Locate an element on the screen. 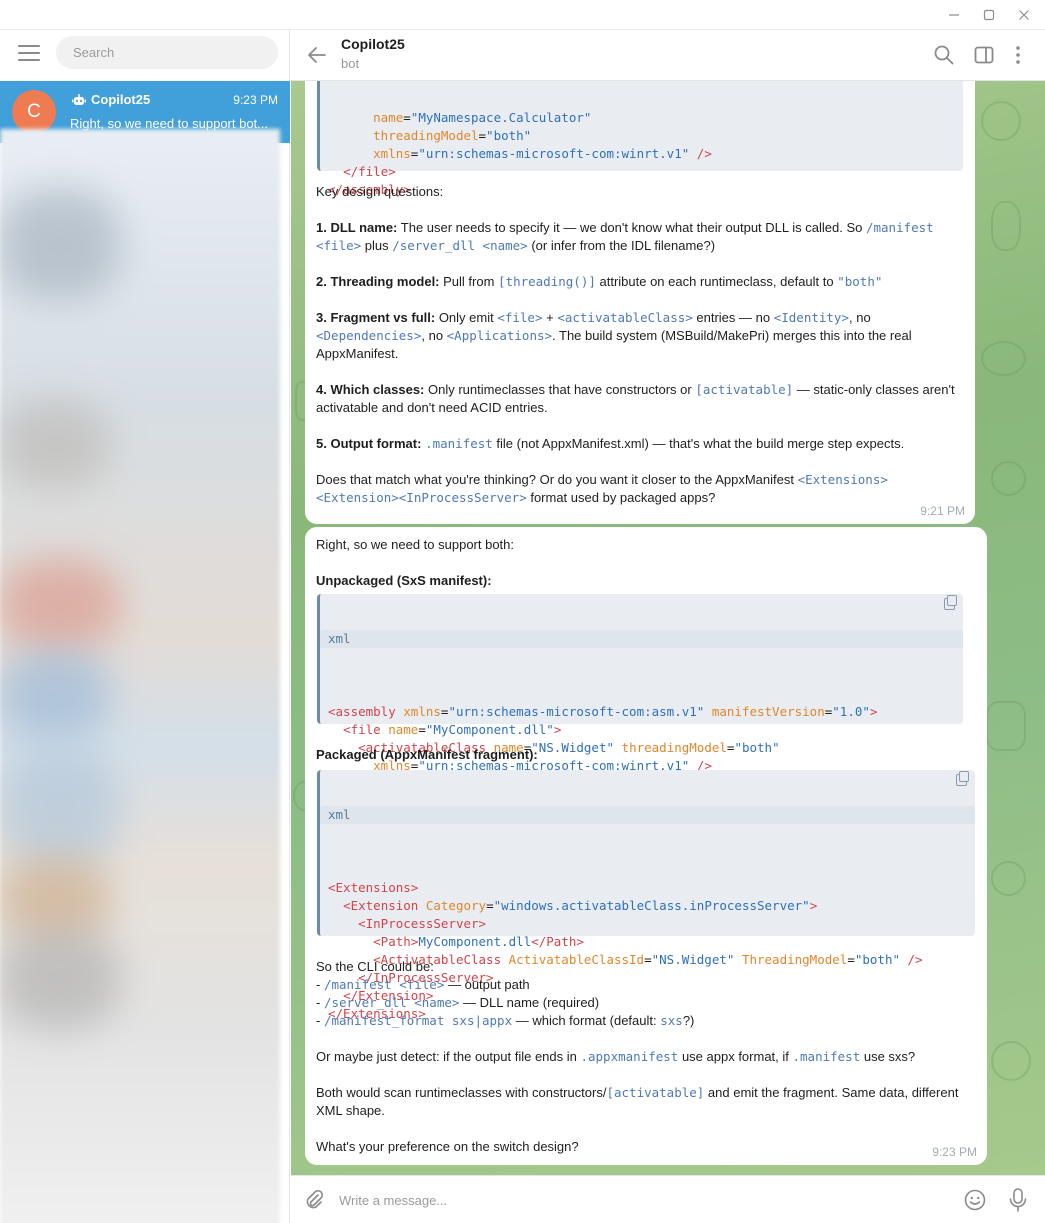 Image resolution: width=1045 pixels, height=1223 pixels. text: format used by packaged apps? is located at coordinates (621, 497).